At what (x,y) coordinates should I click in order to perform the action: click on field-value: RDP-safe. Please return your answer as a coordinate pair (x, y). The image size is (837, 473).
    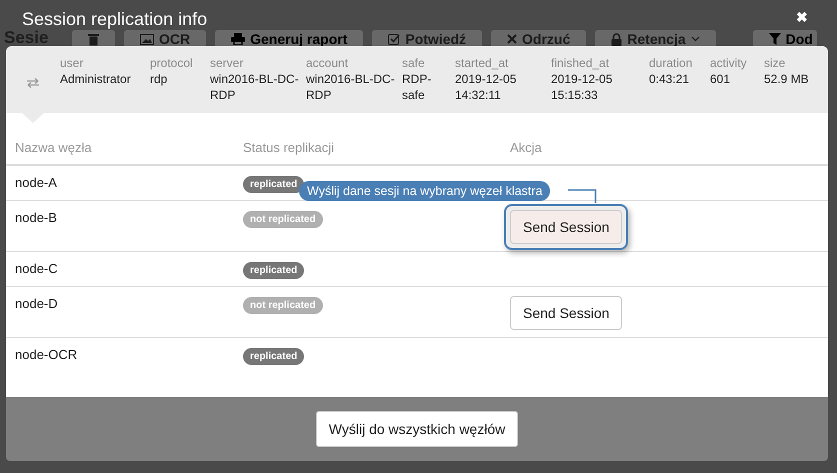
    Looking at the image, I should click on (417, 87).